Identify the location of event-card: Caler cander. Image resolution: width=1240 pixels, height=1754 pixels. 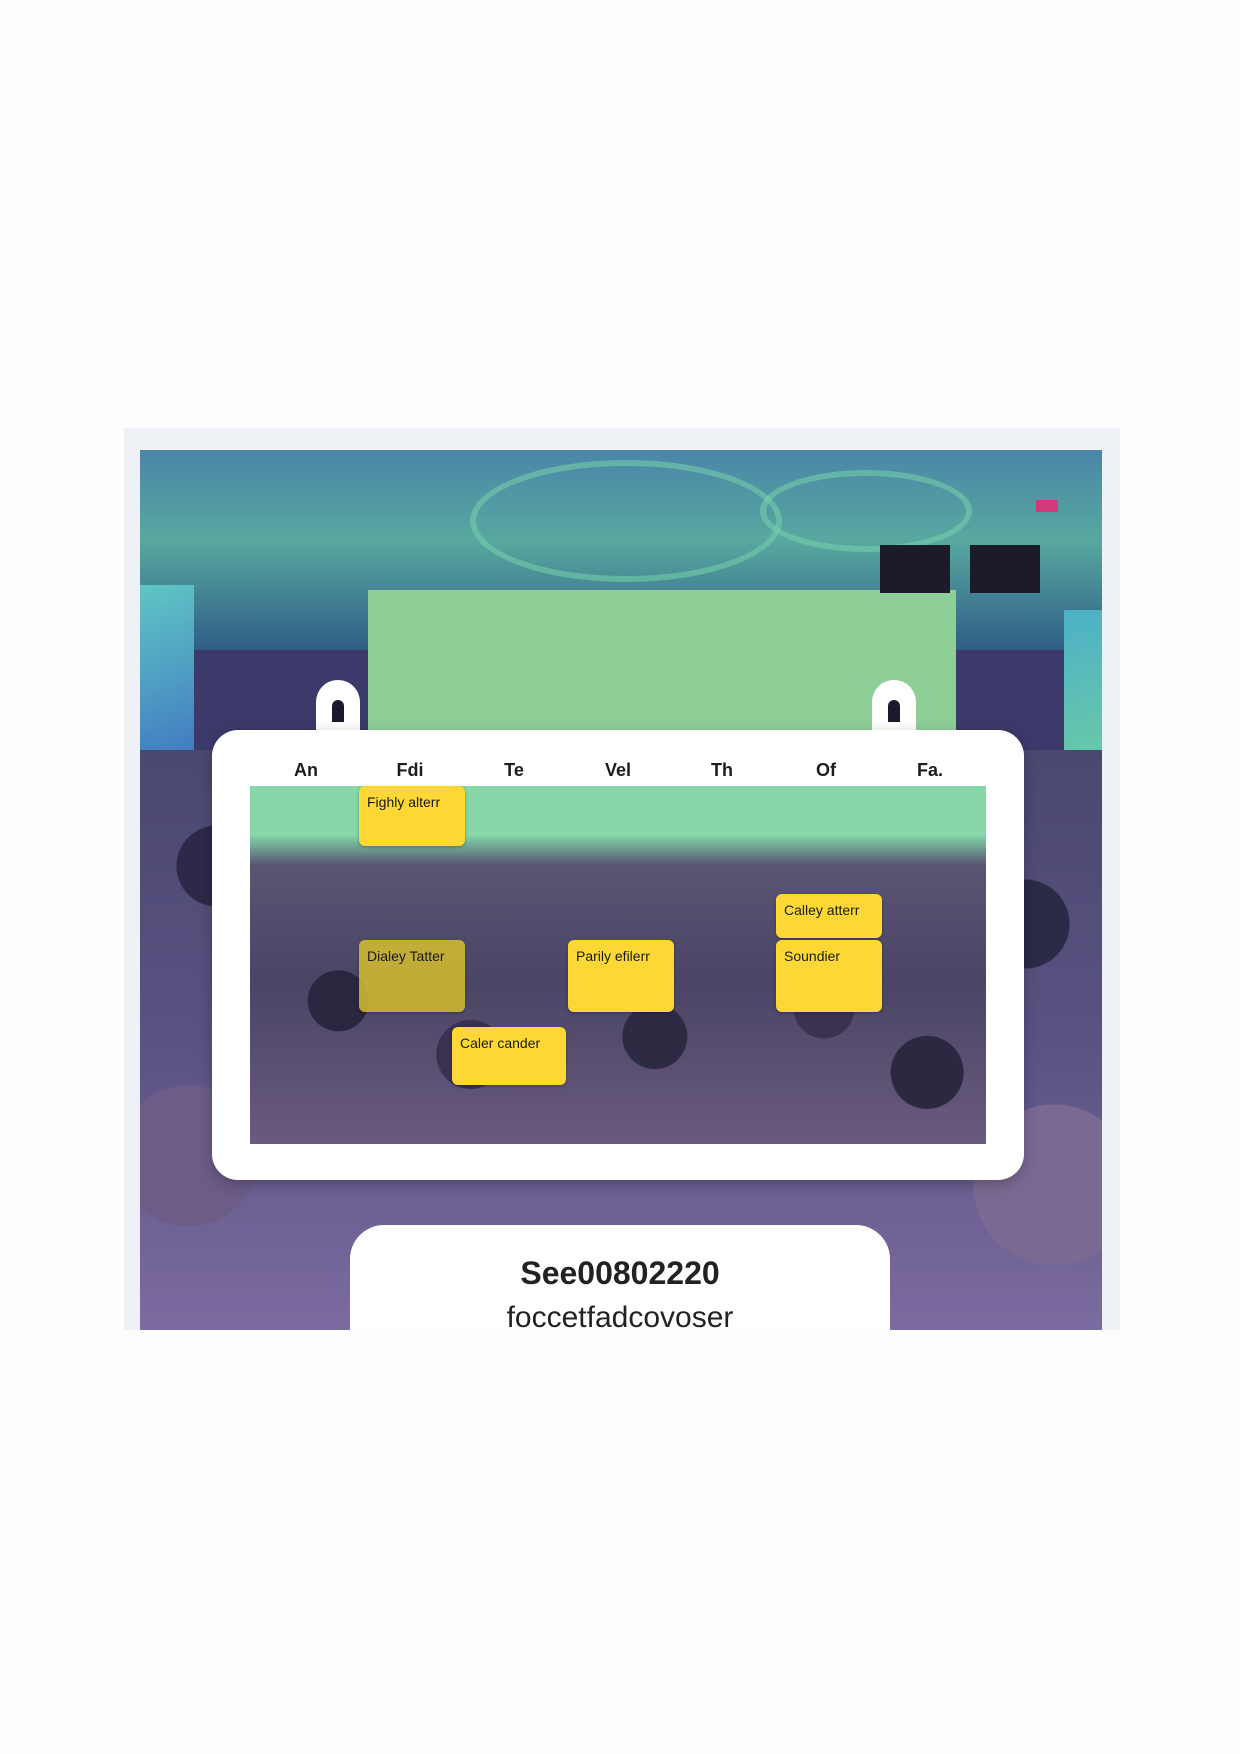
(509, 1056).